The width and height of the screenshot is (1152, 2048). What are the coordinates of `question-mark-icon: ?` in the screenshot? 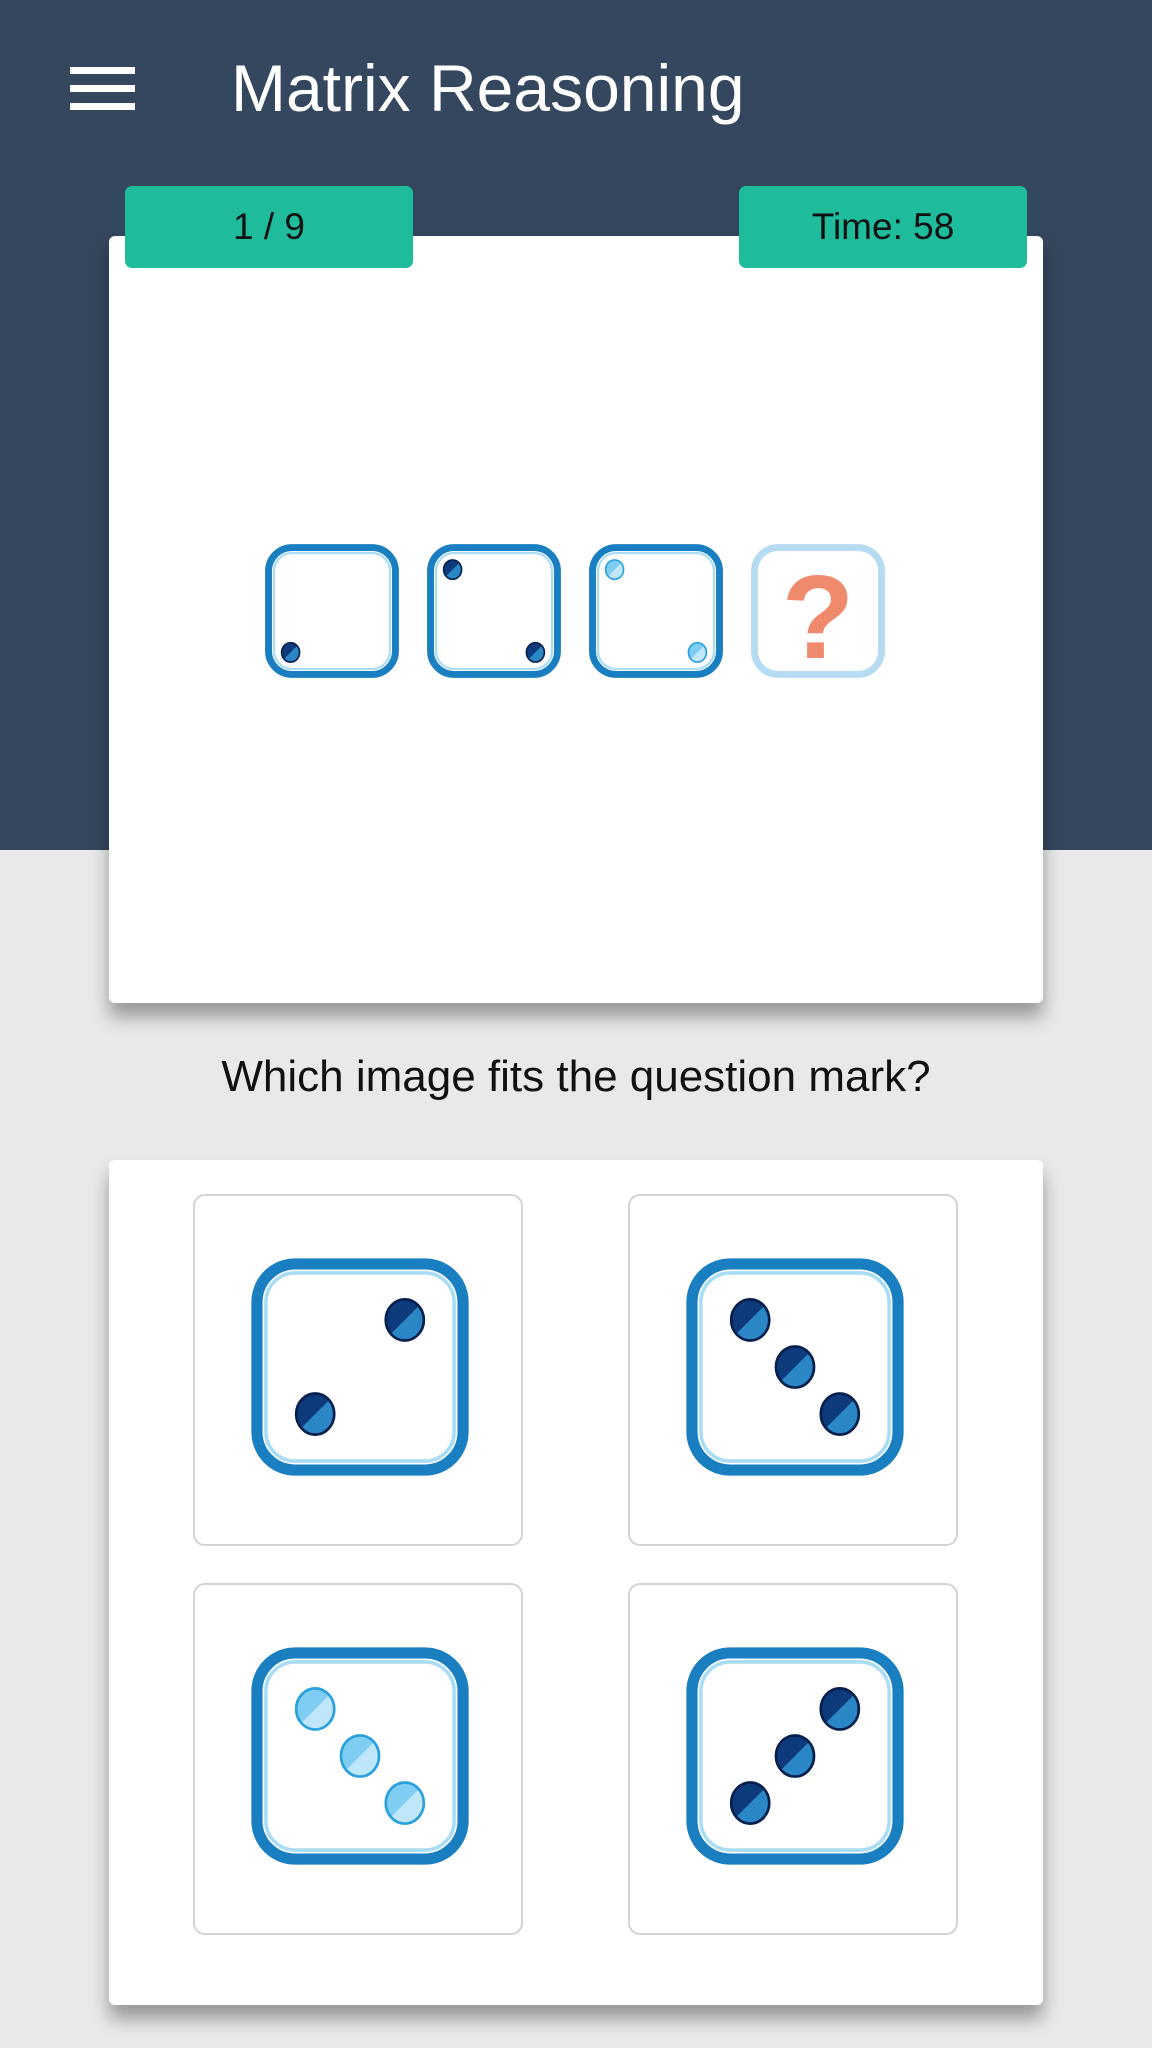 It's located at (818, 611).